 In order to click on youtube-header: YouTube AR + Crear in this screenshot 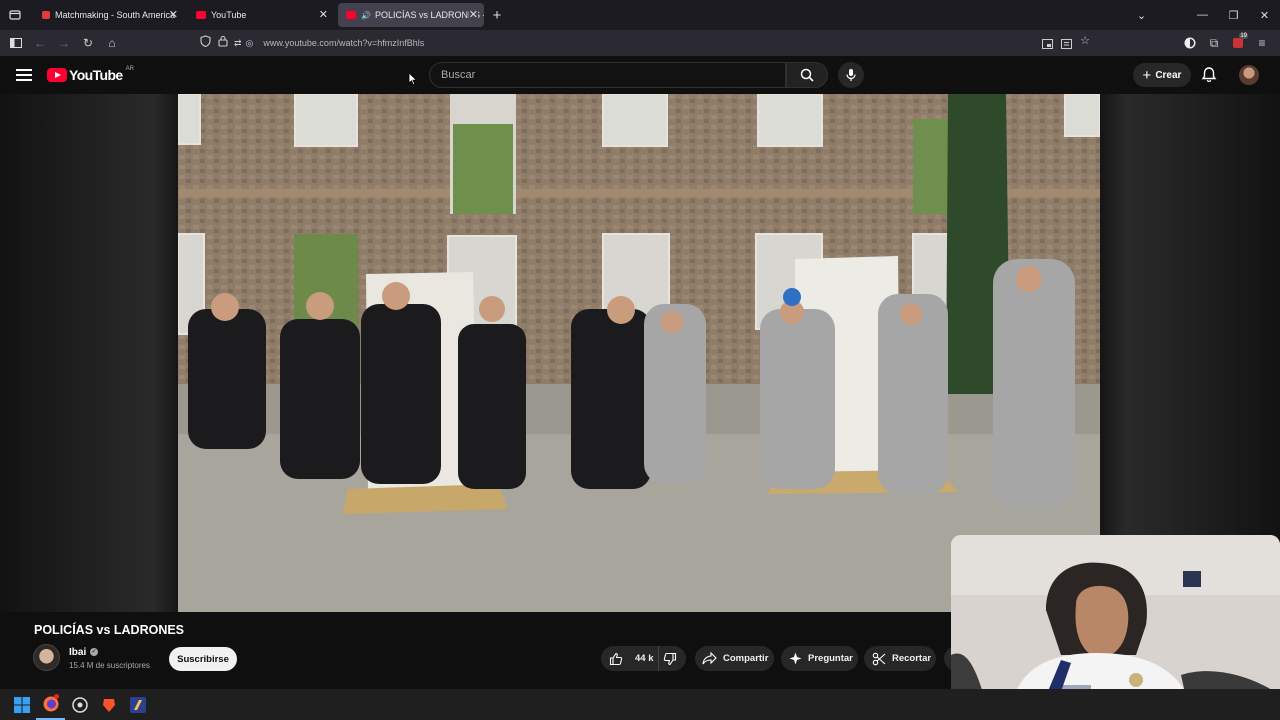, I will do `click(640, 75)`.